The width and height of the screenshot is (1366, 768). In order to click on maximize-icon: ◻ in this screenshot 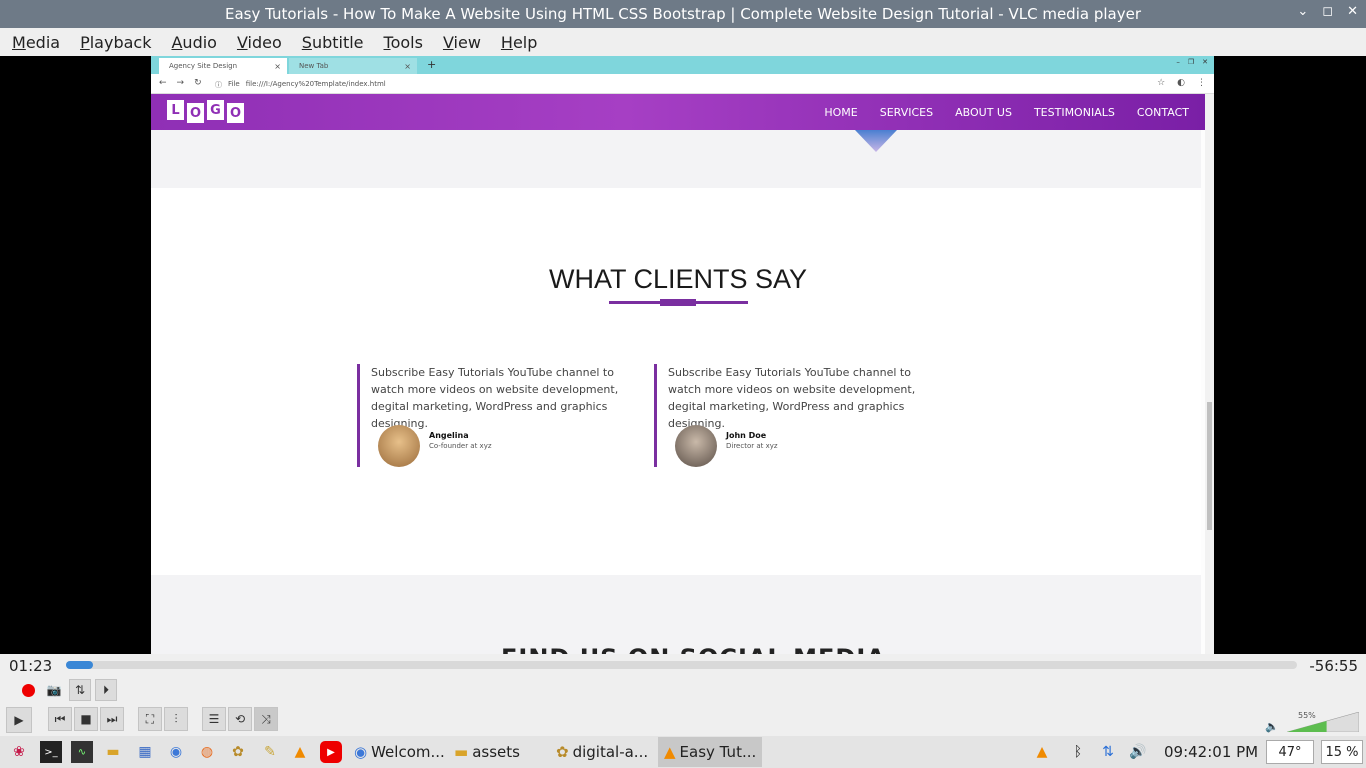, I will do `click(1327, 11)`.